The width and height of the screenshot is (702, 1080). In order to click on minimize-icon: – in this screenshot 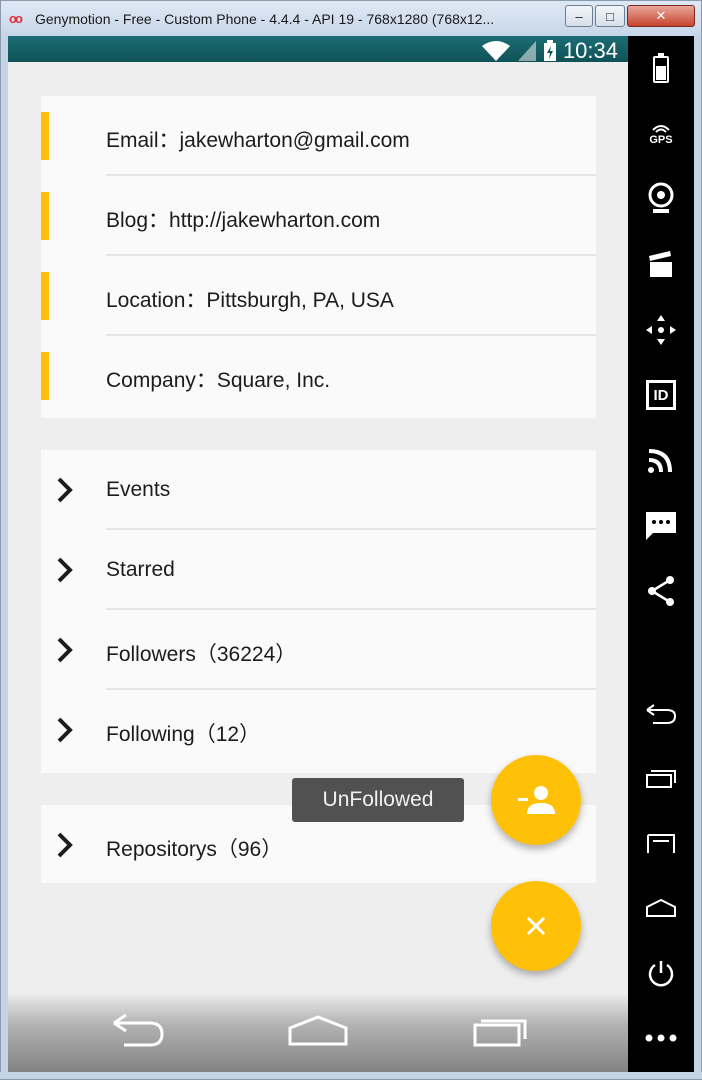, I will do `click(579, 16)`.